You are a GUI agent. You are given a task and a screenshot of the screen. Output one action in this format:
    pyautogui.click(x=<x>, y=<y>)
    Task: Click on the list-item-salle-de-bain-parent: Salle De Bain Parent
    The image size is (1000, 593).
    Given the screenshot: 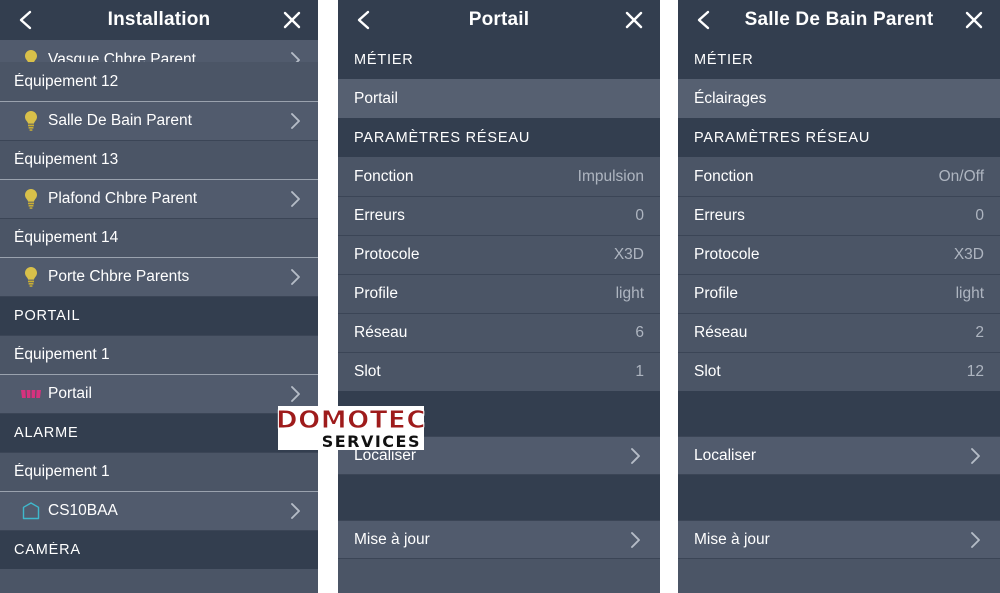 What is the action you would take?
    pyautogui.click(x=159, y=120)
    